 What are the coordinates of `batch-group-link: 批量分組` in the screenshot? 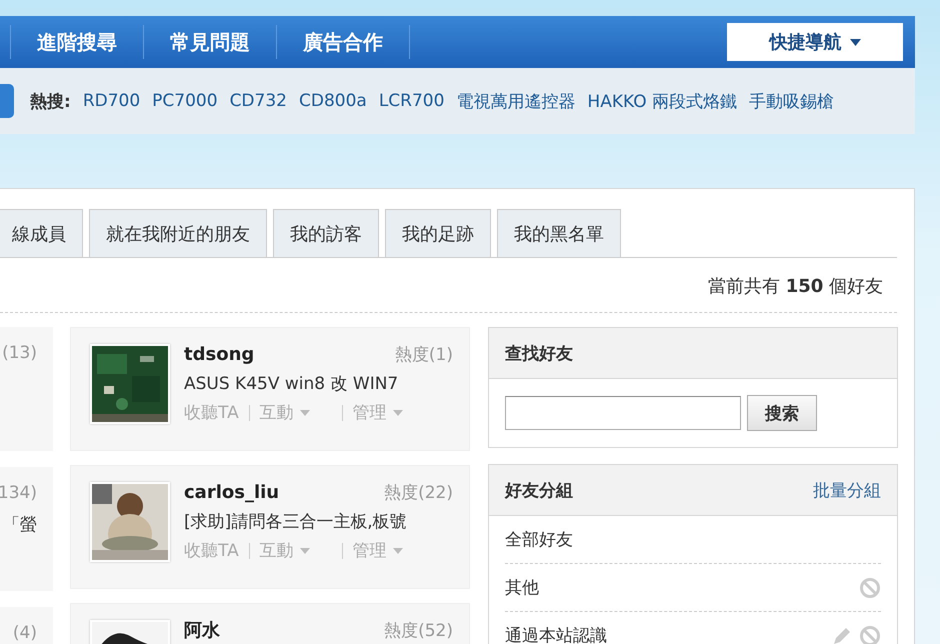 It's located at (847, 490).